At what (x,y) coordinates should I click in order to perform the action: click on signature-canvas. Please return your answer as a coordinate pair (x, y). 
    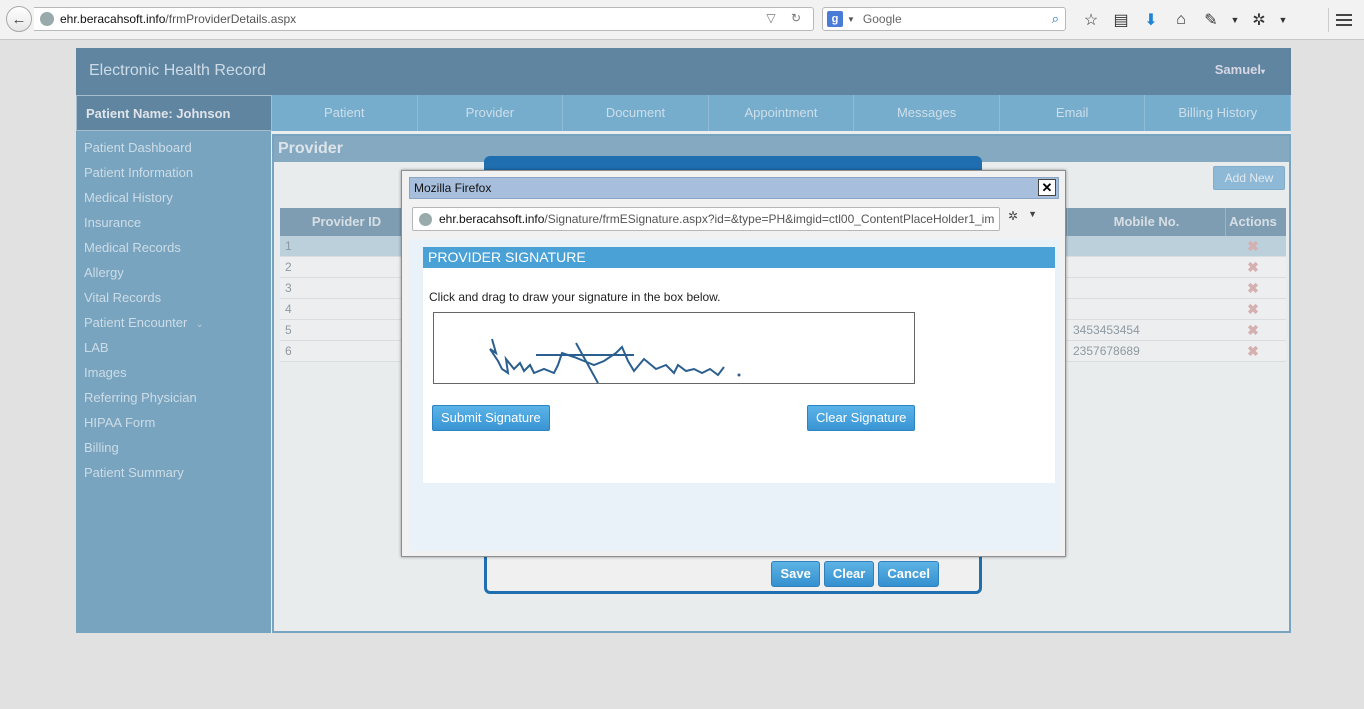
    Looking at the image, I should click on (674, 348).